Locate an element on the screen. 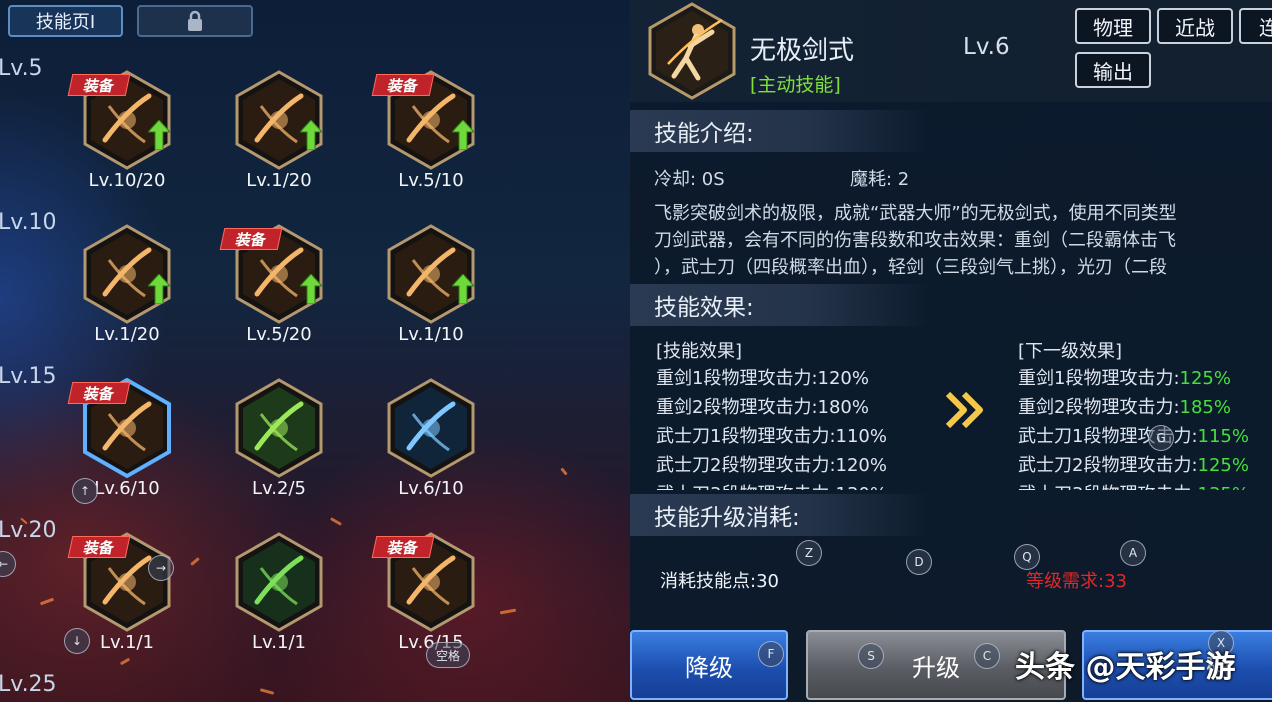  up-key-hint: ↑ is located at coordinates (85, 491).